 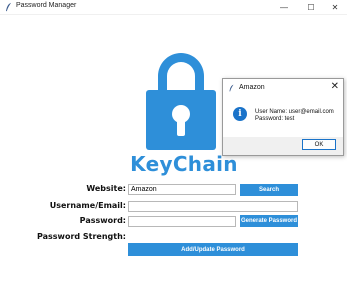 What do you see at coordinates (213, 206) in the screenshot?
I see `username-input` at bounding box center [213, 206].